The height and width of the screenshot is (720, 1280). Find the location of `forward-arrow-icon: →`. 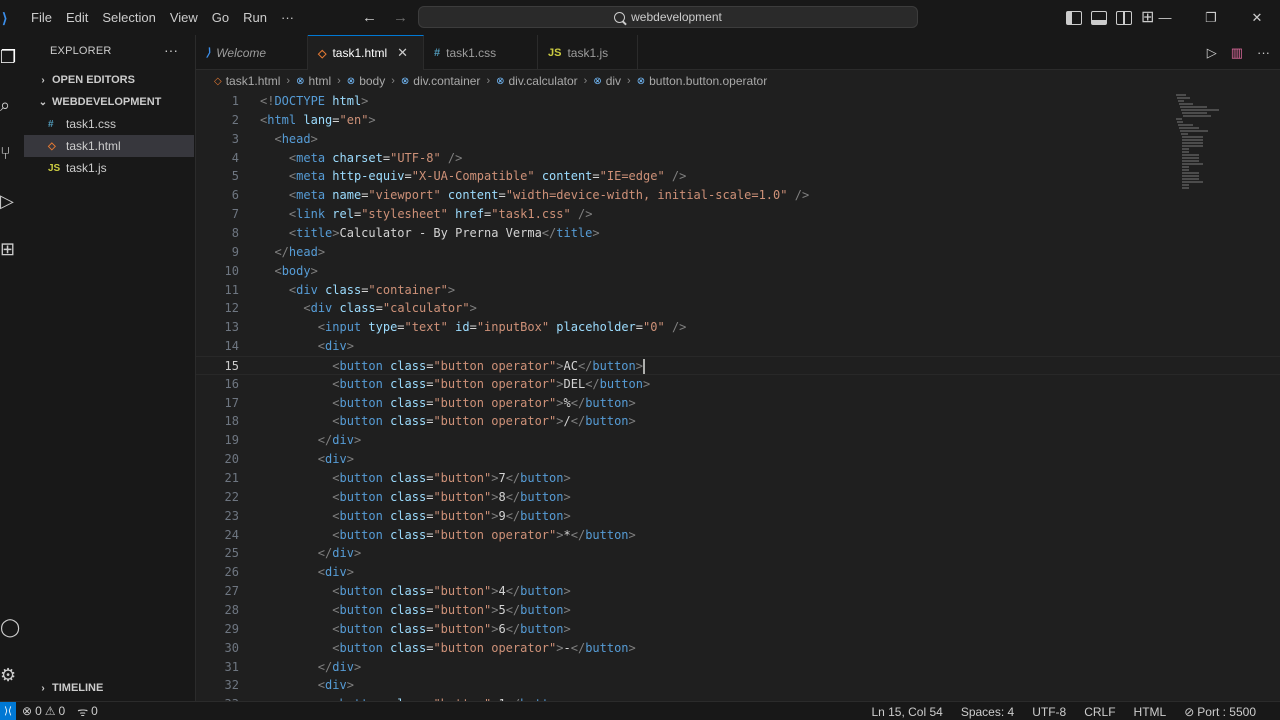

forward-arrow-icon: → is located at coordinates (400, 17).